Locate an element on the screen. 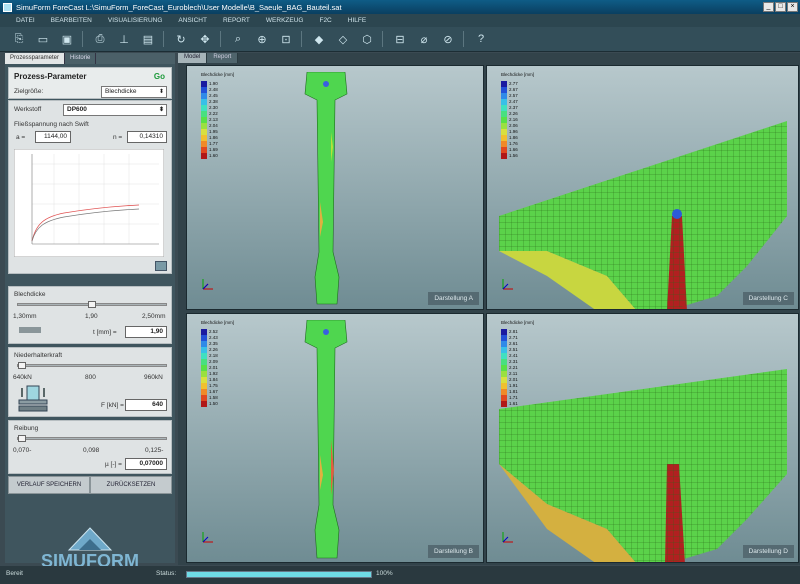 The image size is (800, 584). menu-f2c: F2C is located at coordinates (325, 20).